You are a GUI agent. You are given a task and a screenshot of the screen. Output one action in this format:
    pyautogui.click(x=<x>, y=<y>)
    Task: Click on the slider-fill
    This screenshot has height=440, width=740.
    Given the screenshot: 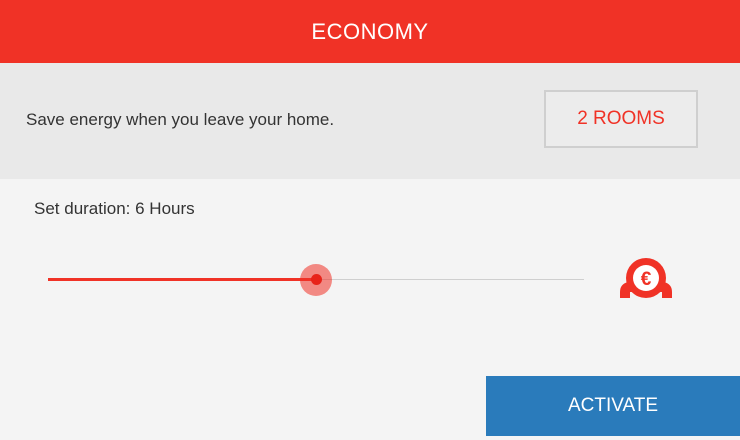 What is the action you would take?
    pyautogui.click(x=182, y=279)
    